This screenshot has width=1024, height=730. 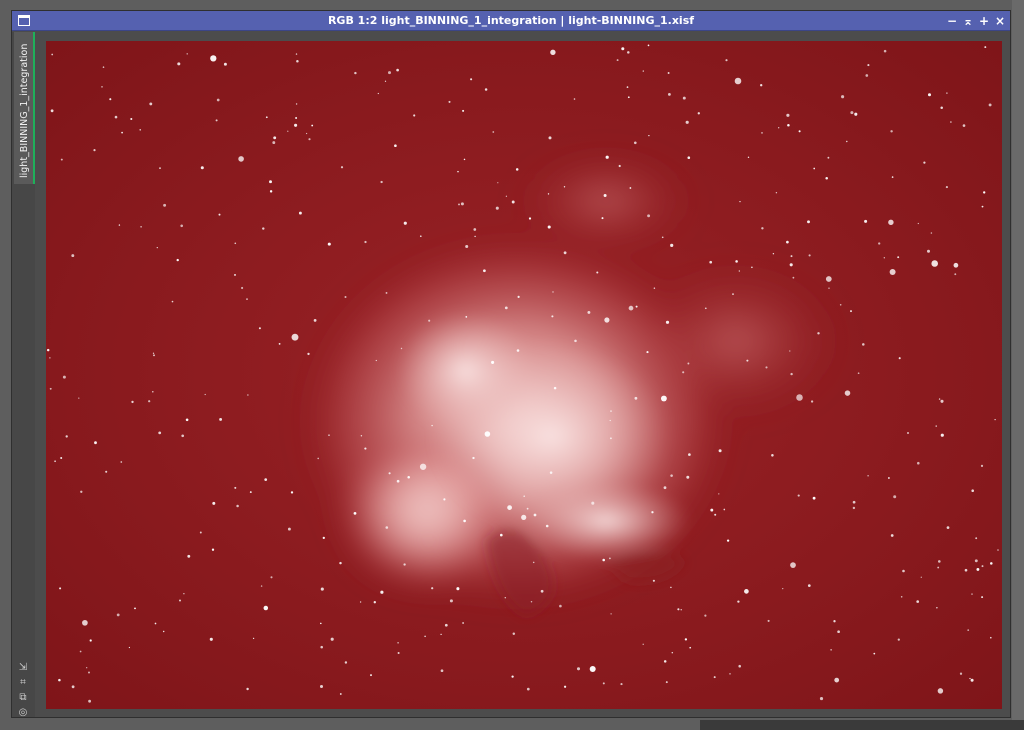 What do you see at coordinates (23, 682) in the screenshot?
I see `crop-icon: ⌗` at bounding box center [23, 682].